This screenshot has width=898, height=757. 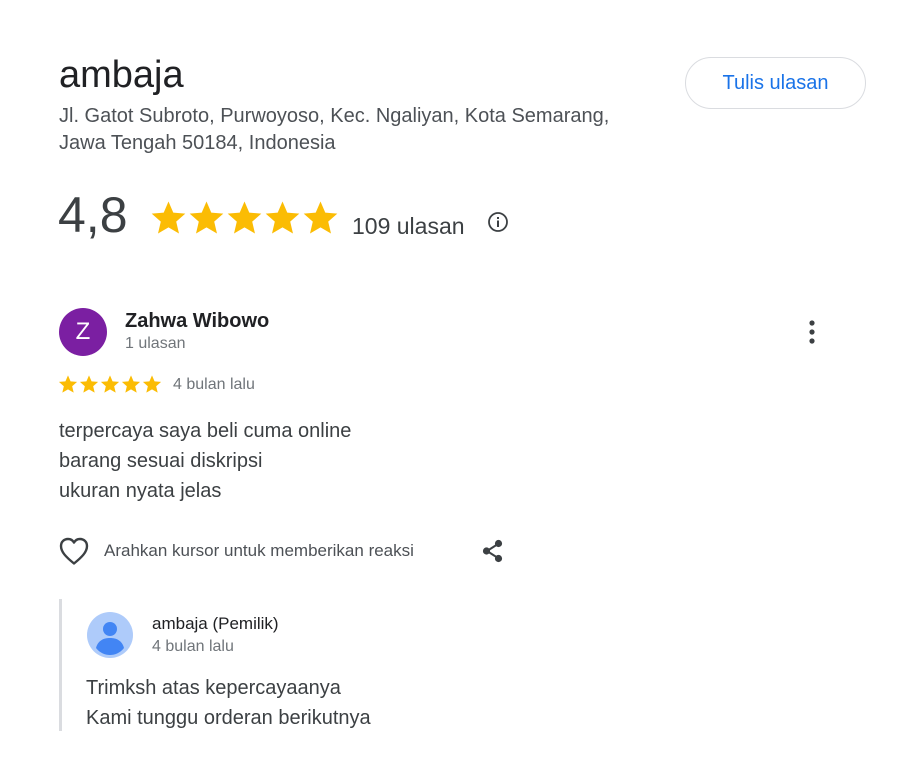 What do you see at coordinates (259, 550) in the screenshot?
I see `reaction-prompt: Arahkan kursor untuk memberikan reaksi` at bounding box center [259, 550].